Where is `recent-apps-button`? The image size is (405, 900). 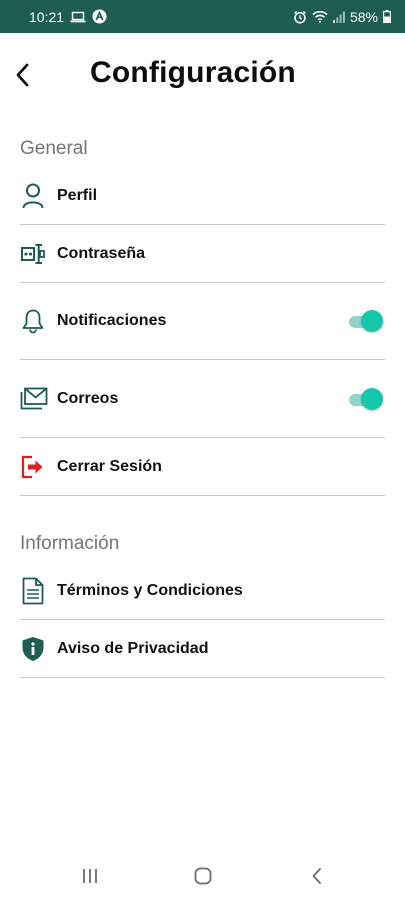
recent-apps-button is located at coordinates (90, 876).